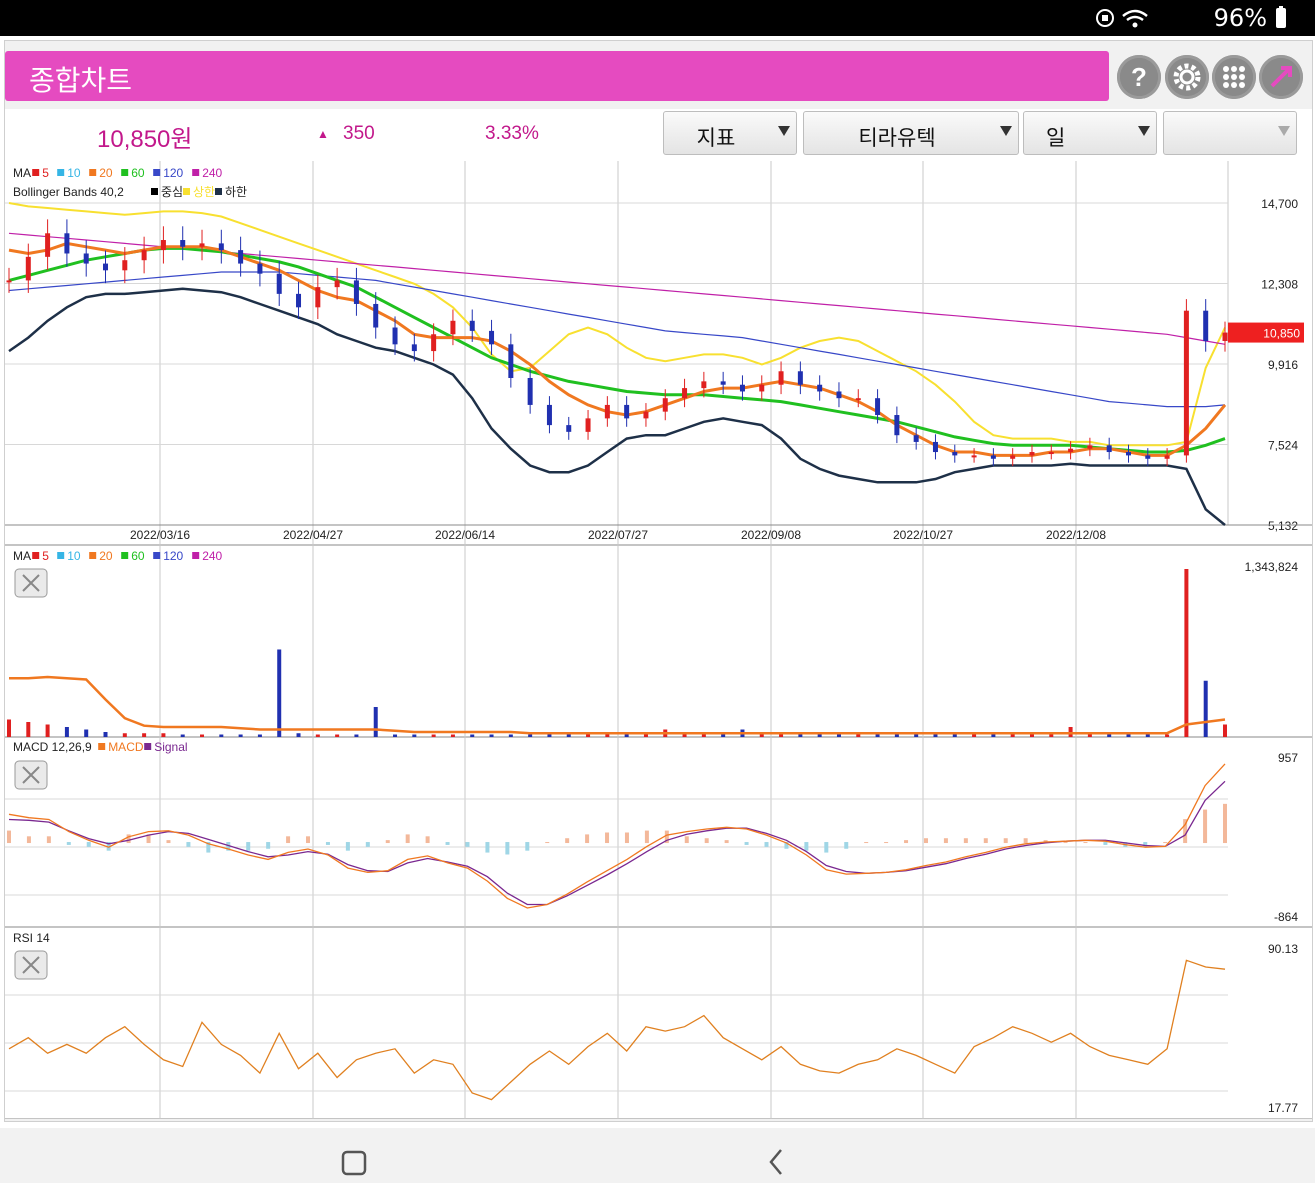 The width and height of the screenshot is (1315, 1184). What do you see at coordinates (74, 173) in the screenshot?
I see `ma-legend-item: 10` at bounding box center [74, 173].